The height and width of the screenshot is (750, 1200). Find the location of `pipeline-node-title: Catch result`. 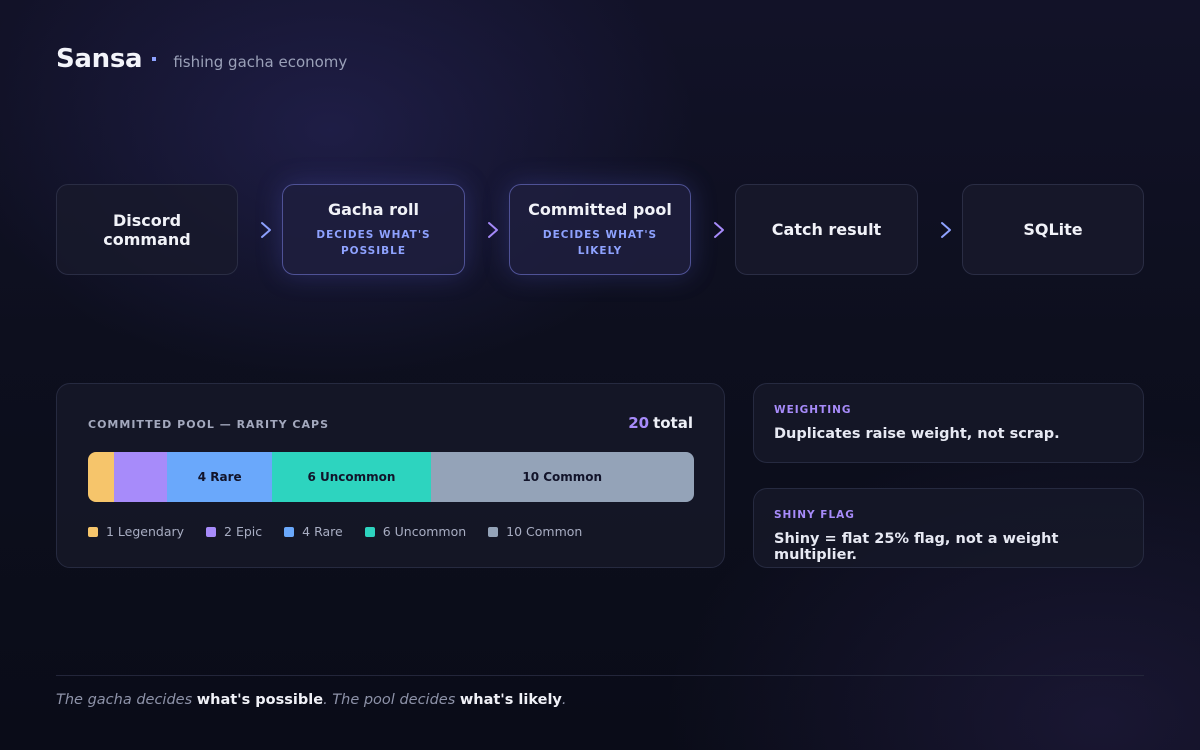

pipeline-node-title: Catch result is located at coordinates (826, 229).